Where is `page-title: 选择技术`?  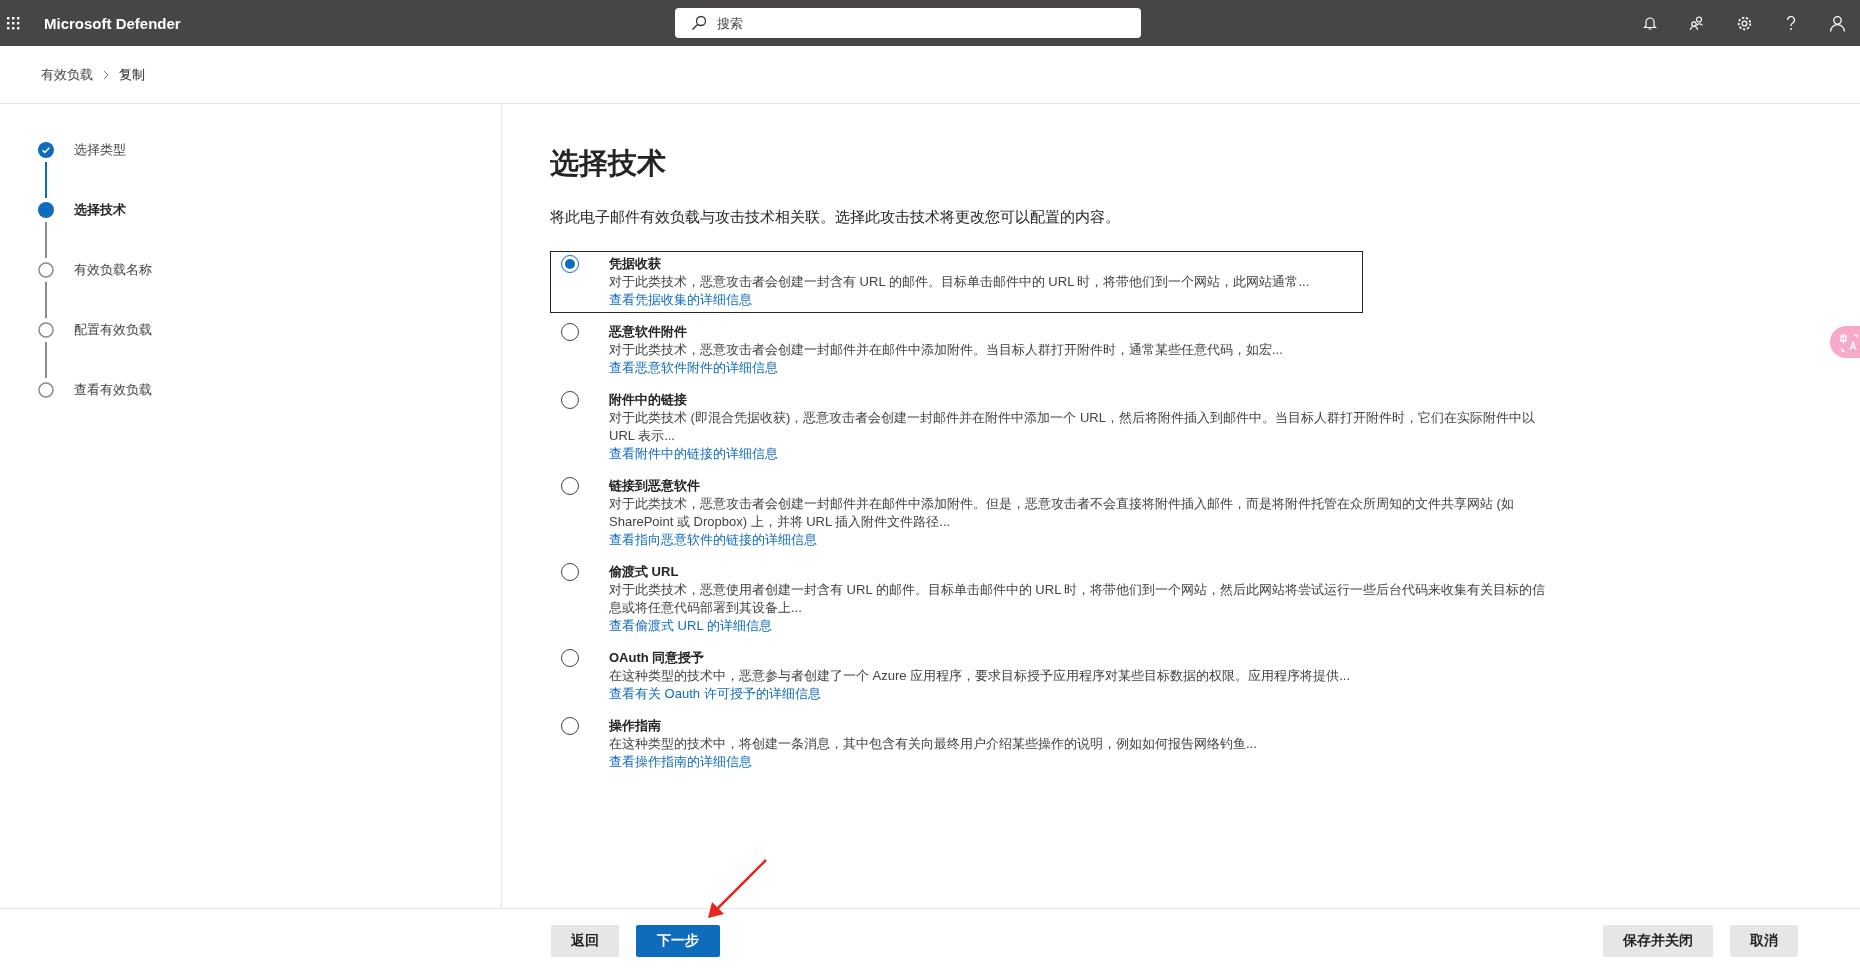
page-title: 选择技术 is located at coordinates (608, 163).